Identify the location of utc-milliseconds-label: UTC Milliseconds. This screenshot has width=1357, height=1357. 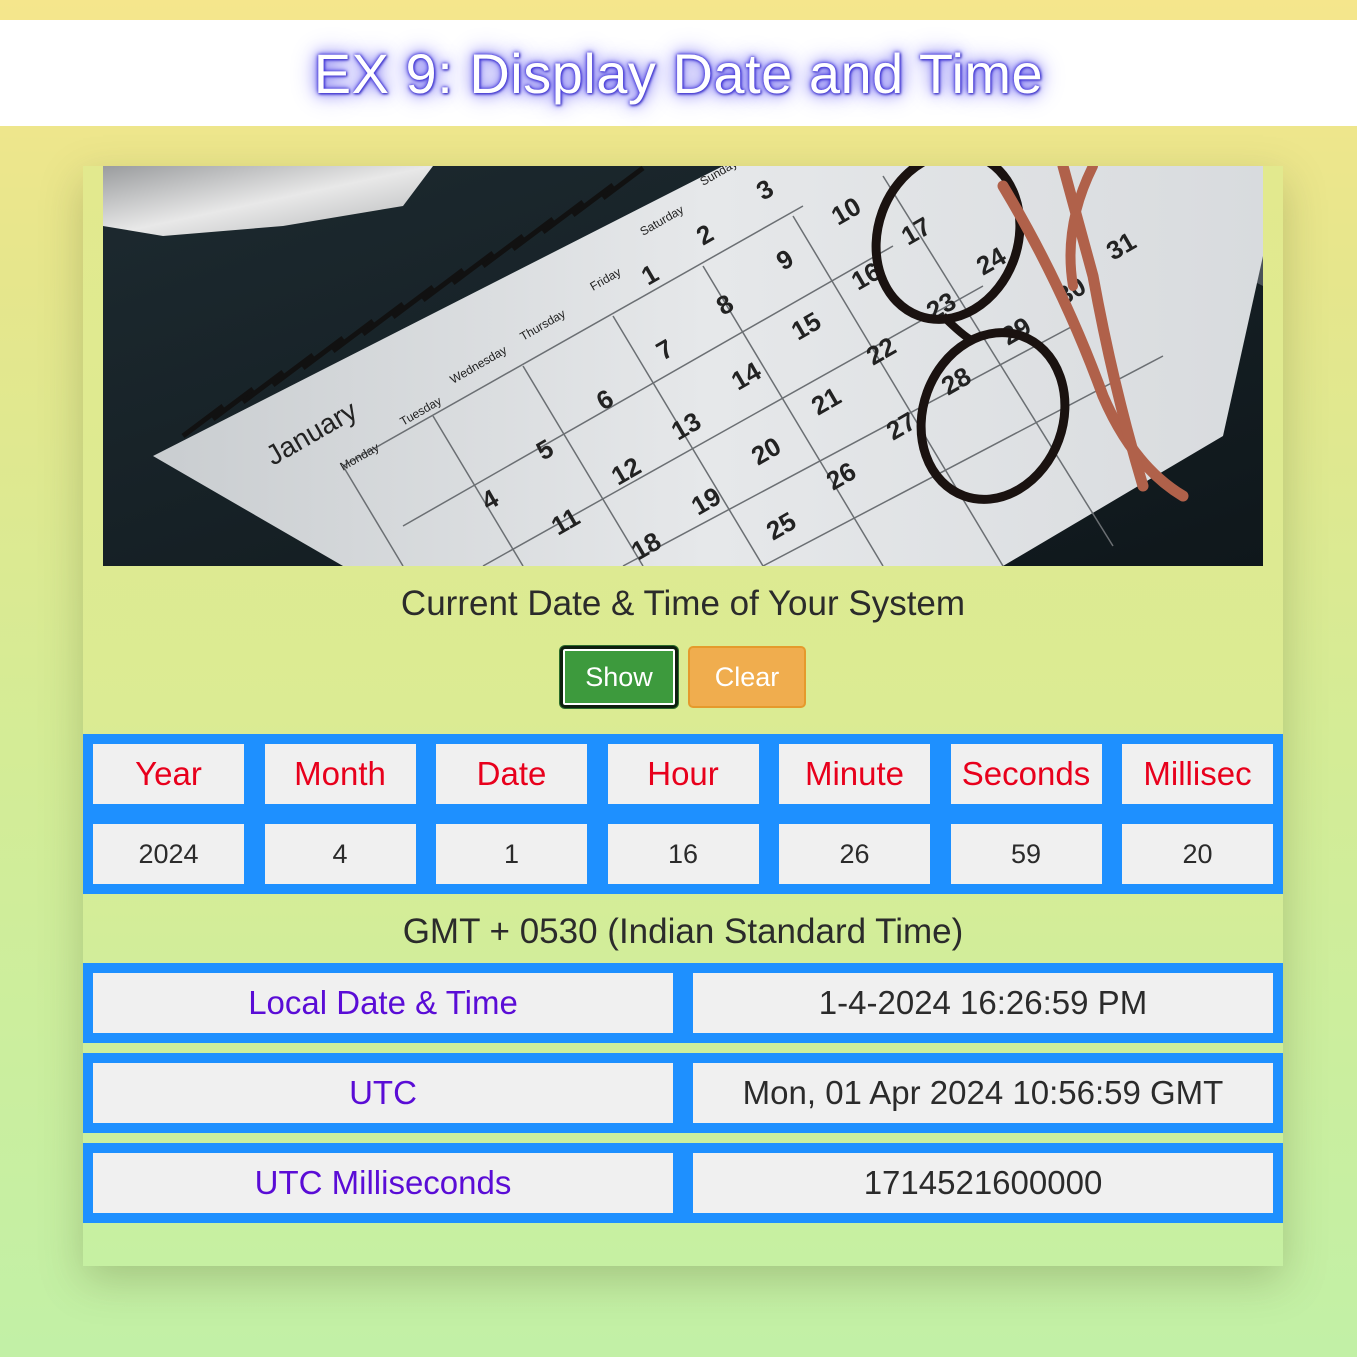
(383, 1183).